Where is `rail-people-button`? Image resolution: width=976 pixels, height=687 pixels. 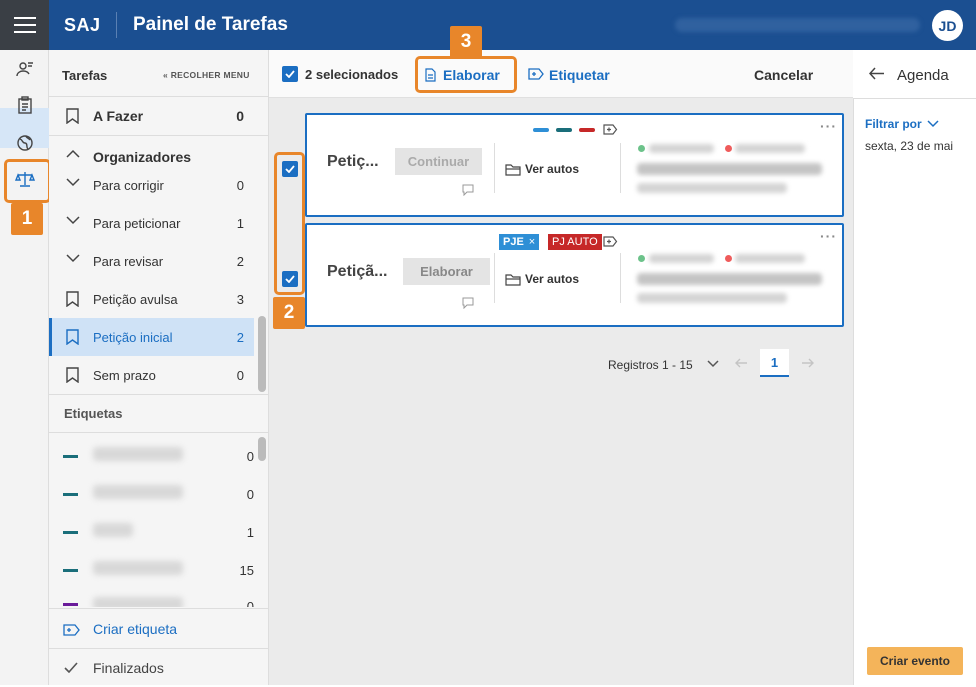
rail-people-button is located at coordinates (24, 69).